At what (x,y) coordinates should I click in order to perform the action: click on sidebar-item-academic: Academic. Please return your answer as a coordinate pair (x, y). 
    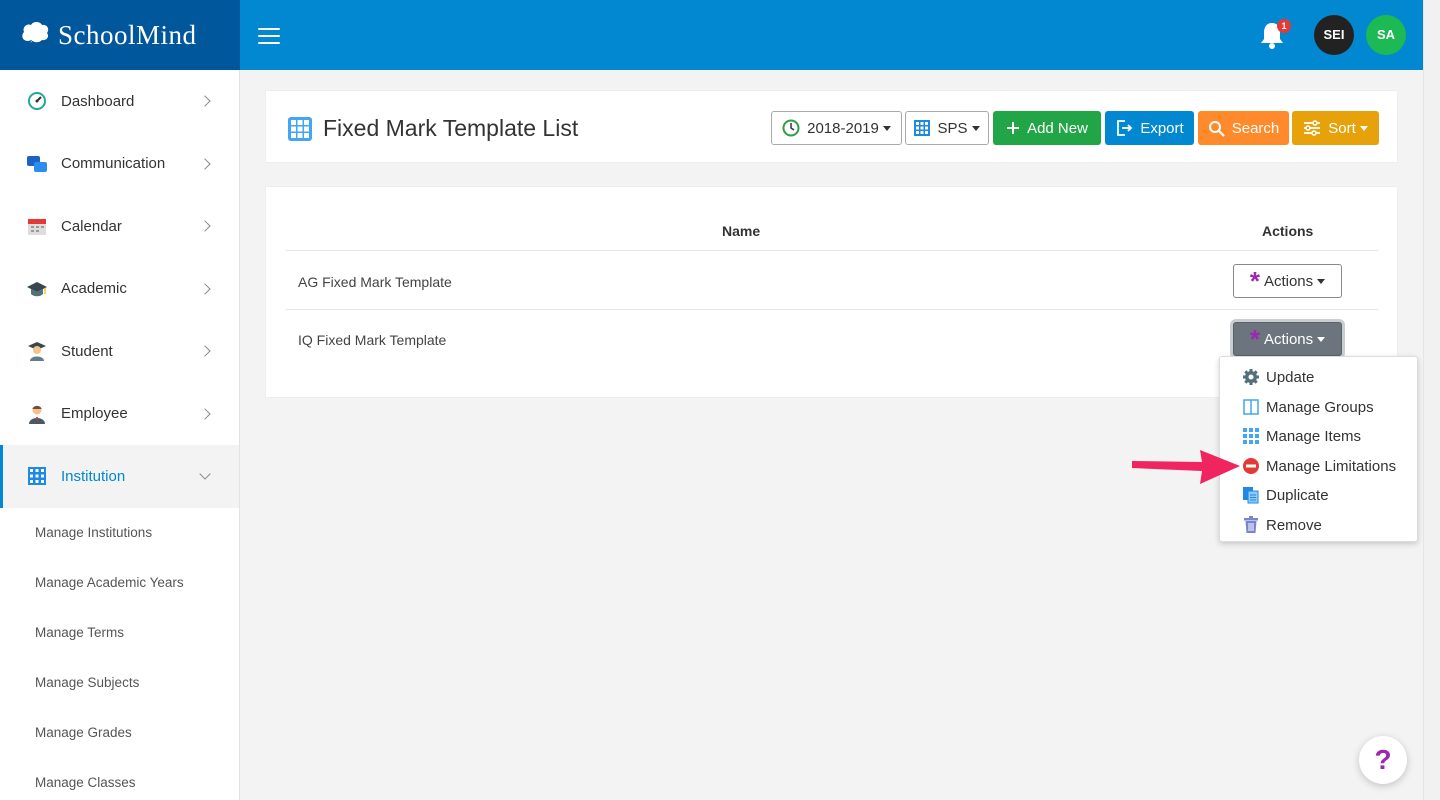
    Looking at the image, I should click on (119, 289).